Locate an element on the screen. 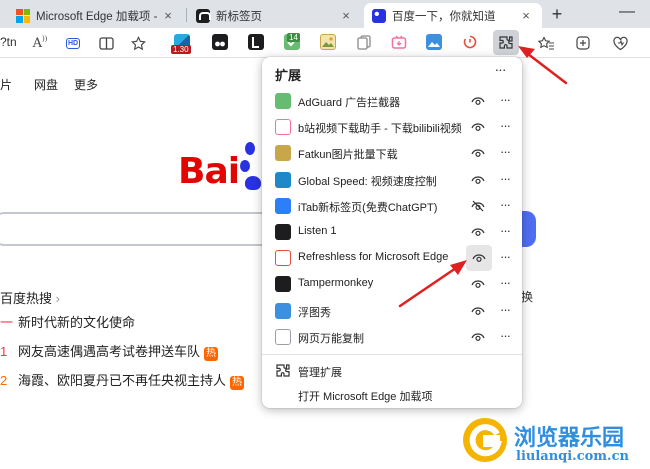  window-minimize-button: — is located at coordinates (627, 13).